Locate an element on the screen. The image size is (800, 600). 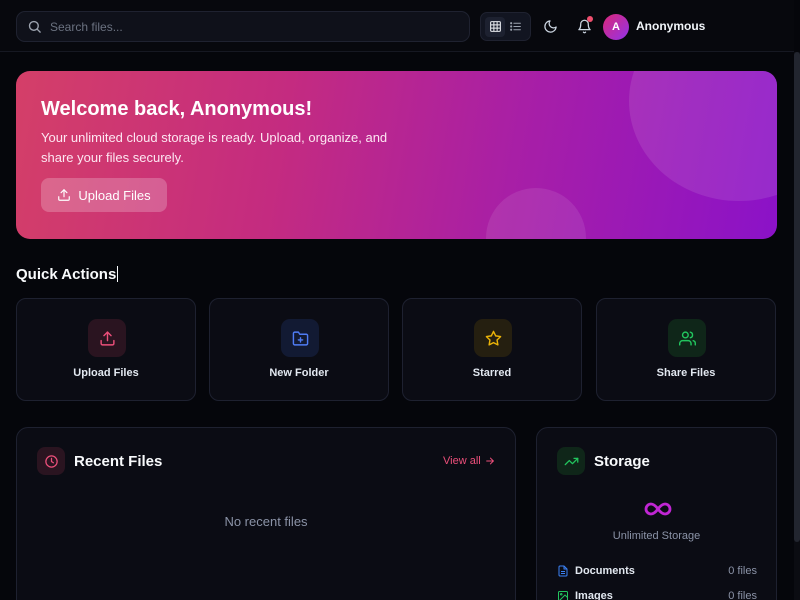
quick-action-share-files: Share Files is located at coordinates (686, 349).